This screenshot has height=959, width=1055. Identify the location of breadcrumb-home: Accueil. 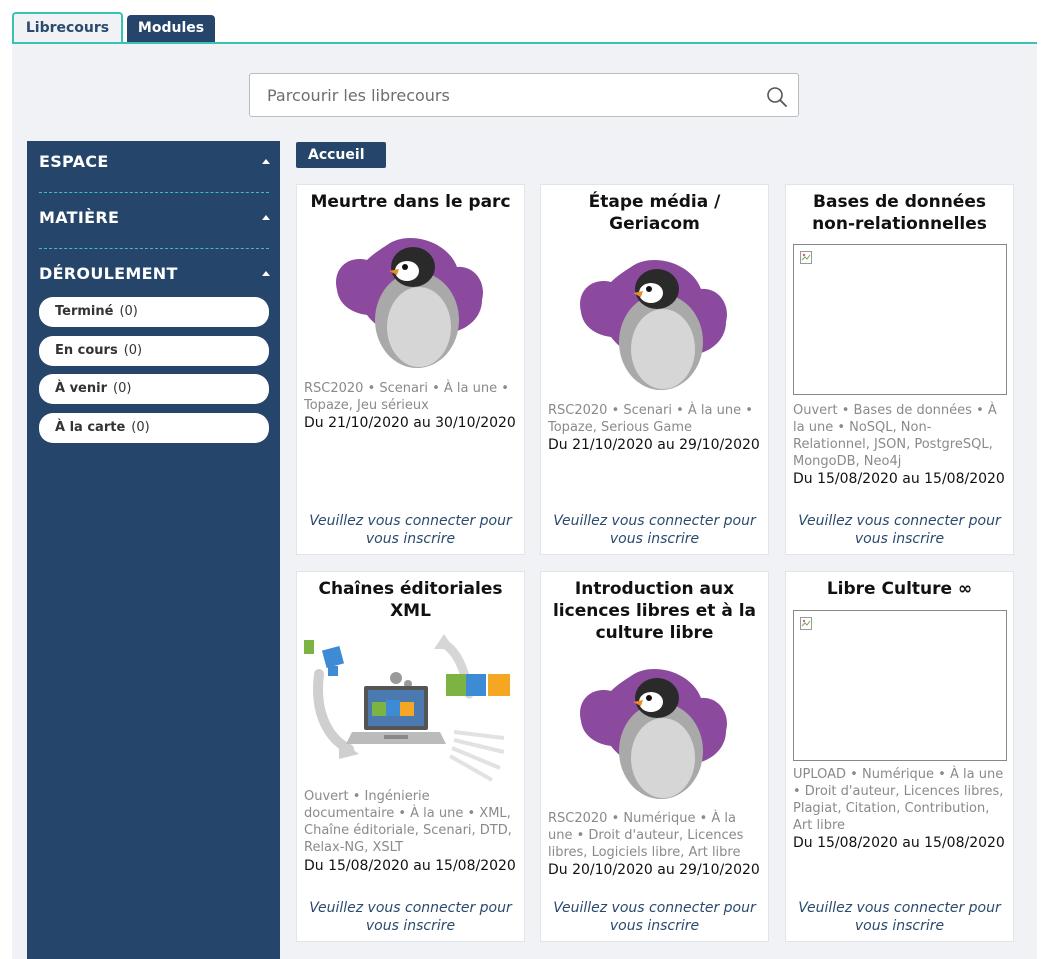
(341, 155).